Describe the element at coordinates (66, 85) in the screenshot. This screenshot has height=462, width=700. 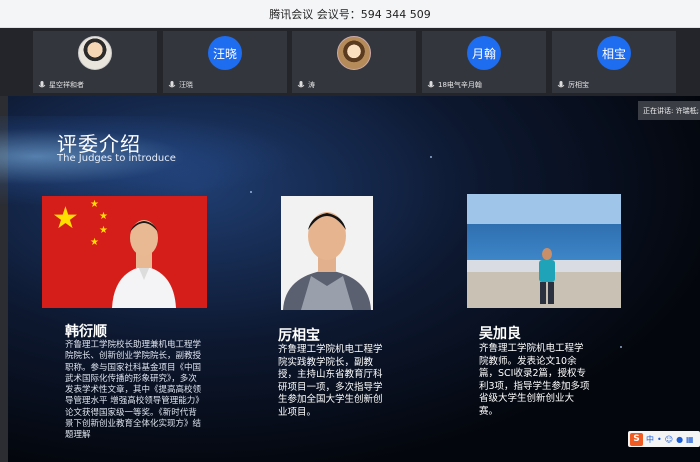
I see `participant-name: 星空祥和者` at that location.